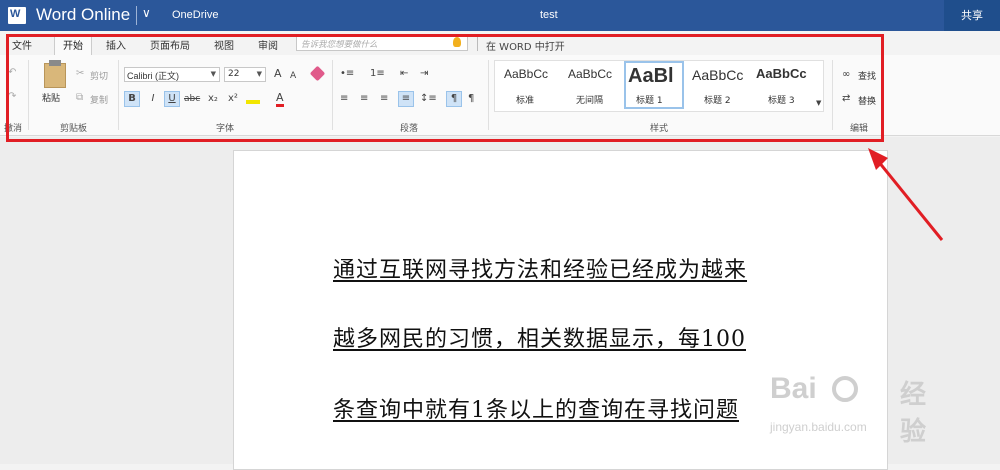  I want to click on chevron-down-icon: ∨, so click(146, 13).